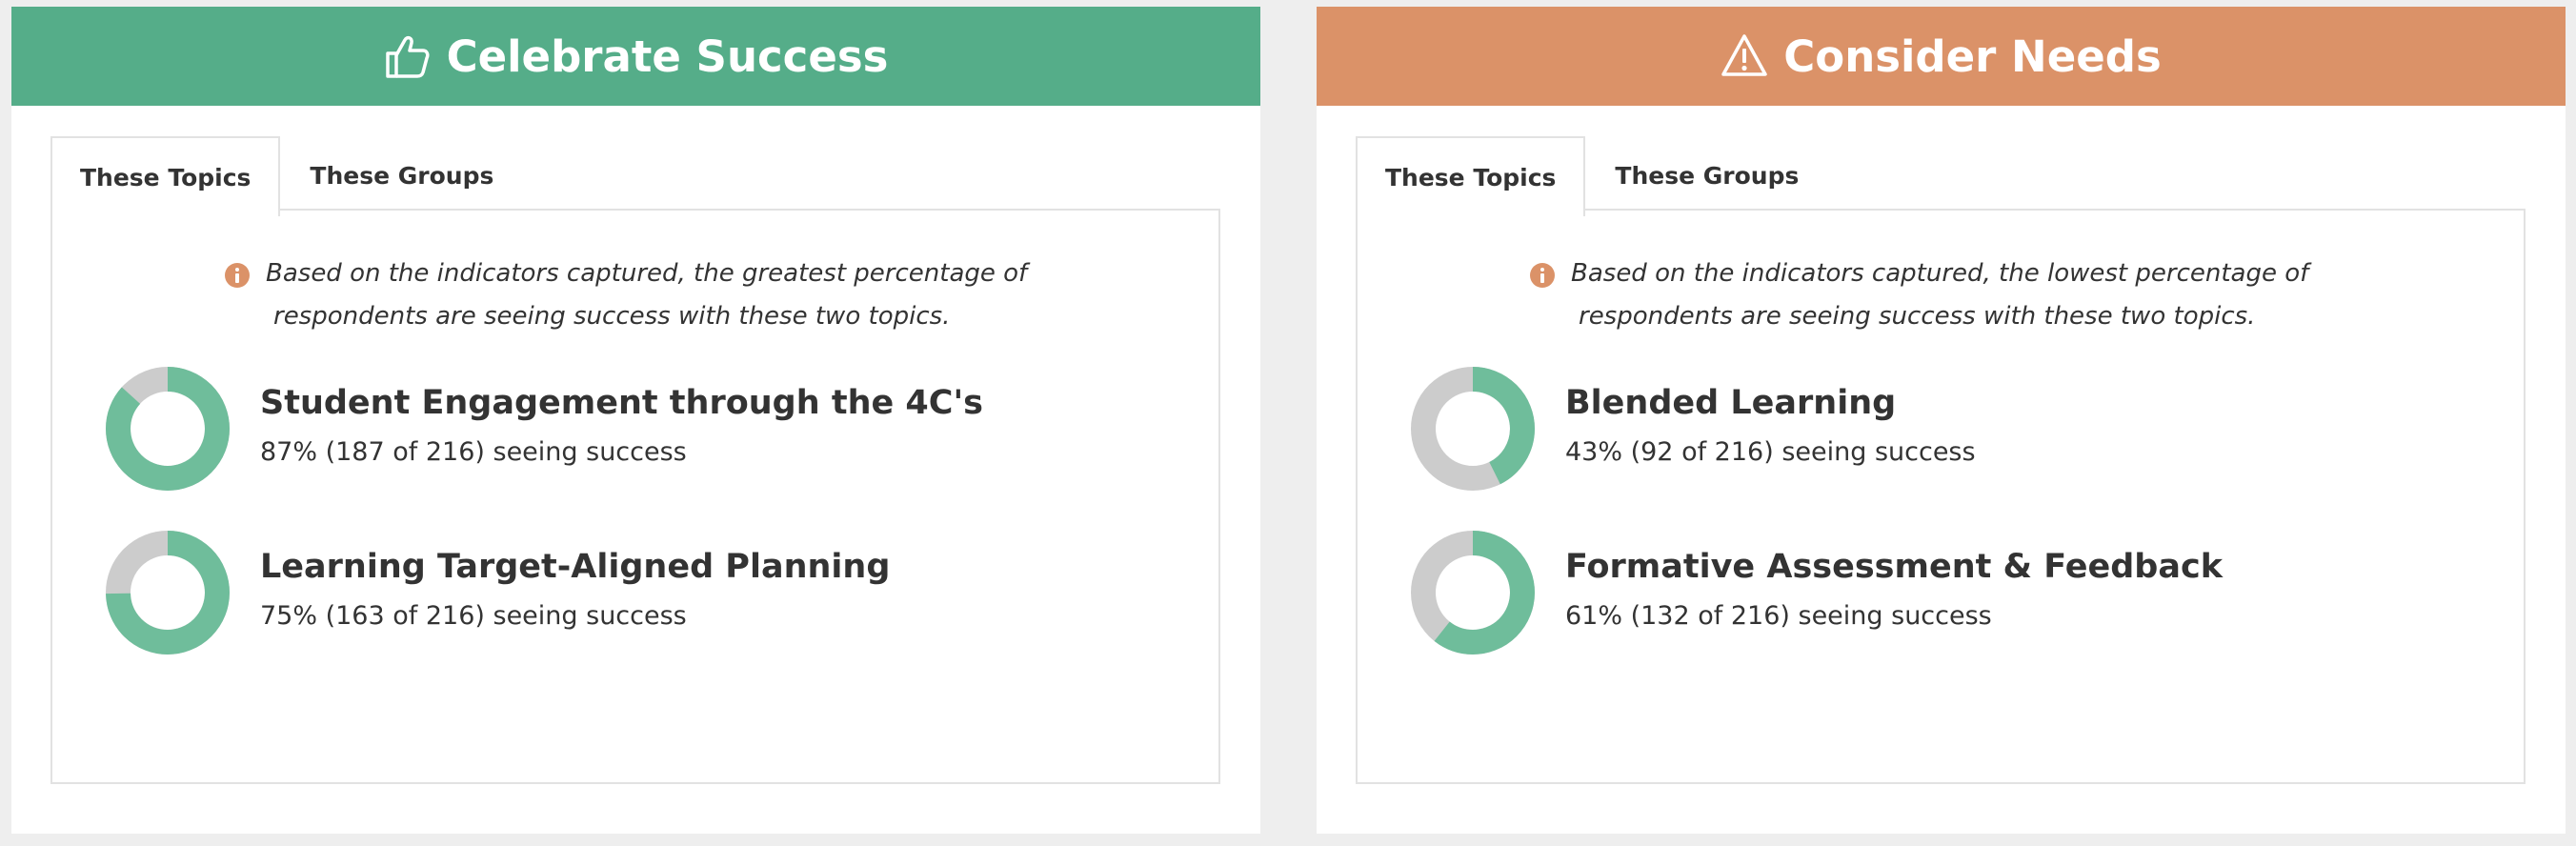 The width and height of the screenshot is (2576, 846). I want to click on panel-header: Celebrate Success, so click(635, 56).